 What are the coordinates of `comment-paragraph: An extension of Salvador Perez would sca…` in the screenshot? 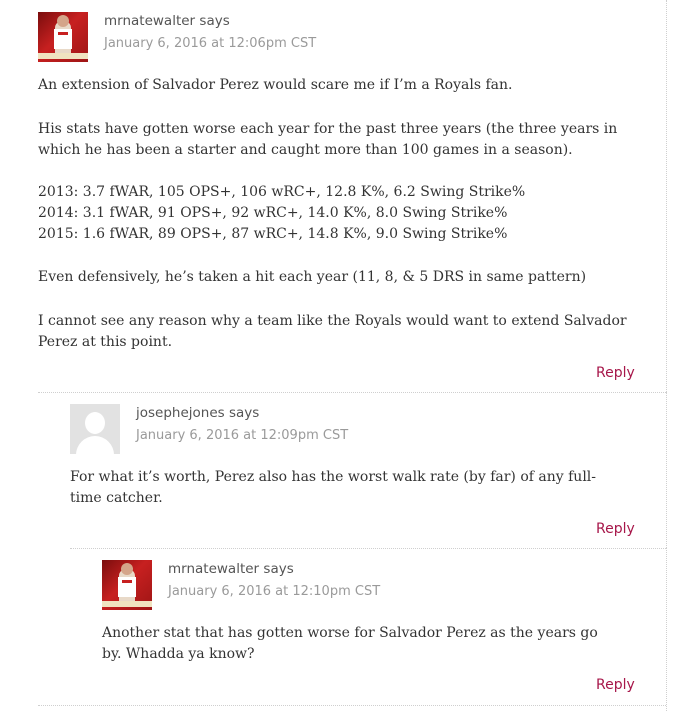 It's located at (275, 85).